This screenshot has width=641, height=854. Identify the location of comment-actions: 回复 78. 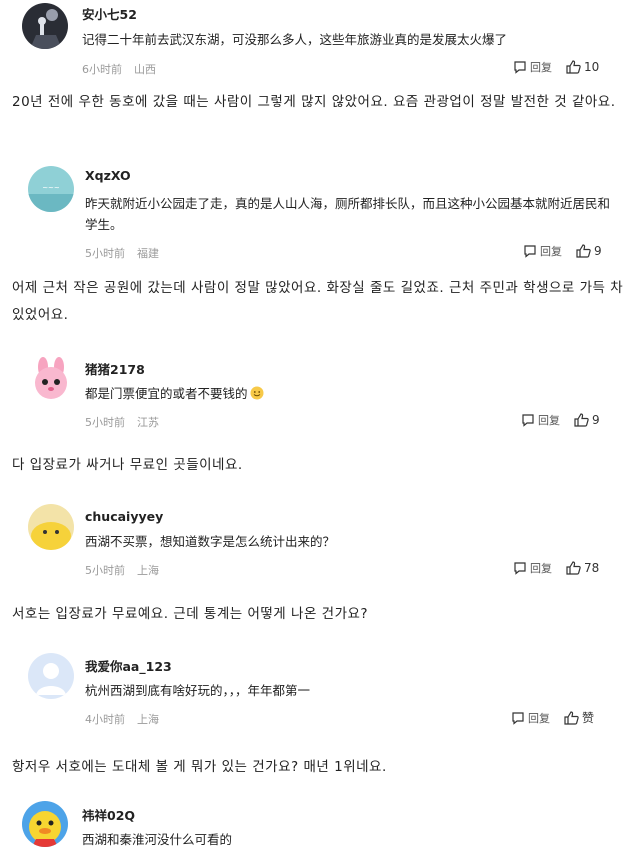
(556, 568).